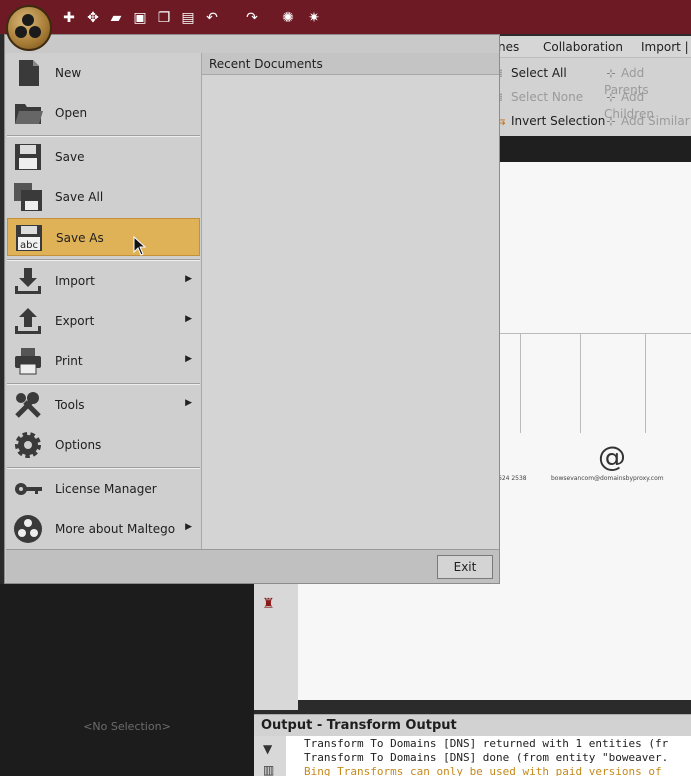 The width and height of the screenshot is (691, 776). I want to click on menu-item-label: Open, so click(71, 113).